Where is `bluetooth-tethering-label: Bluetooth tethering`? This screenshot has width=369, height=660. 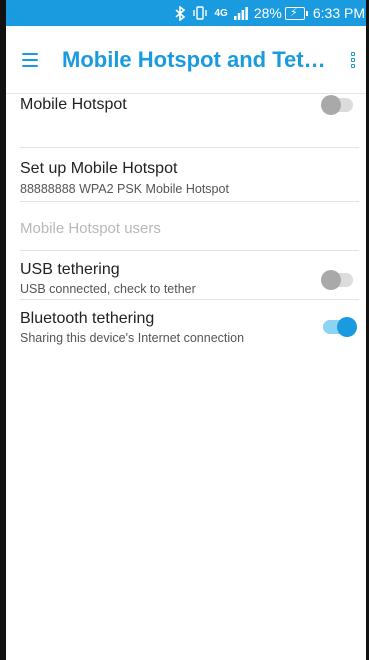 bluetooth-tethering-label: Bluetooth tethering is located at coordinates (87, 318).